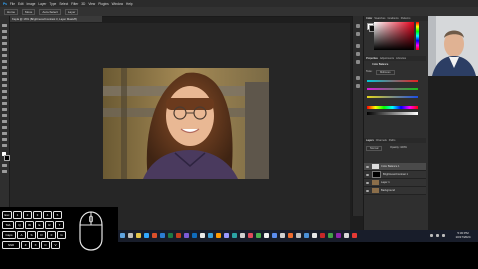 This screenshot has width=478, height=269. I want to click on layer-row: Brightness/Contrast 1, so click(395, 175).